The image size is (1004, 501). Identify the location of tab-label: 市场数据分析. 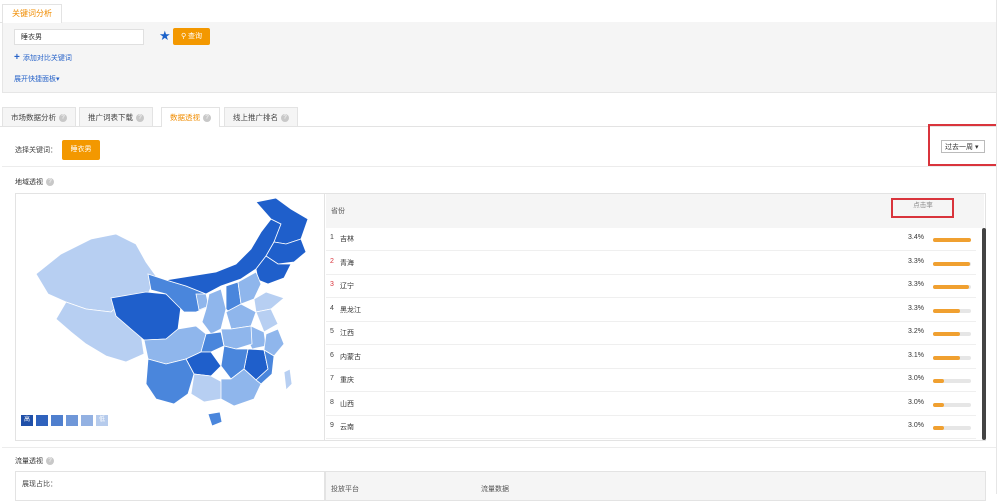
(33, 117).